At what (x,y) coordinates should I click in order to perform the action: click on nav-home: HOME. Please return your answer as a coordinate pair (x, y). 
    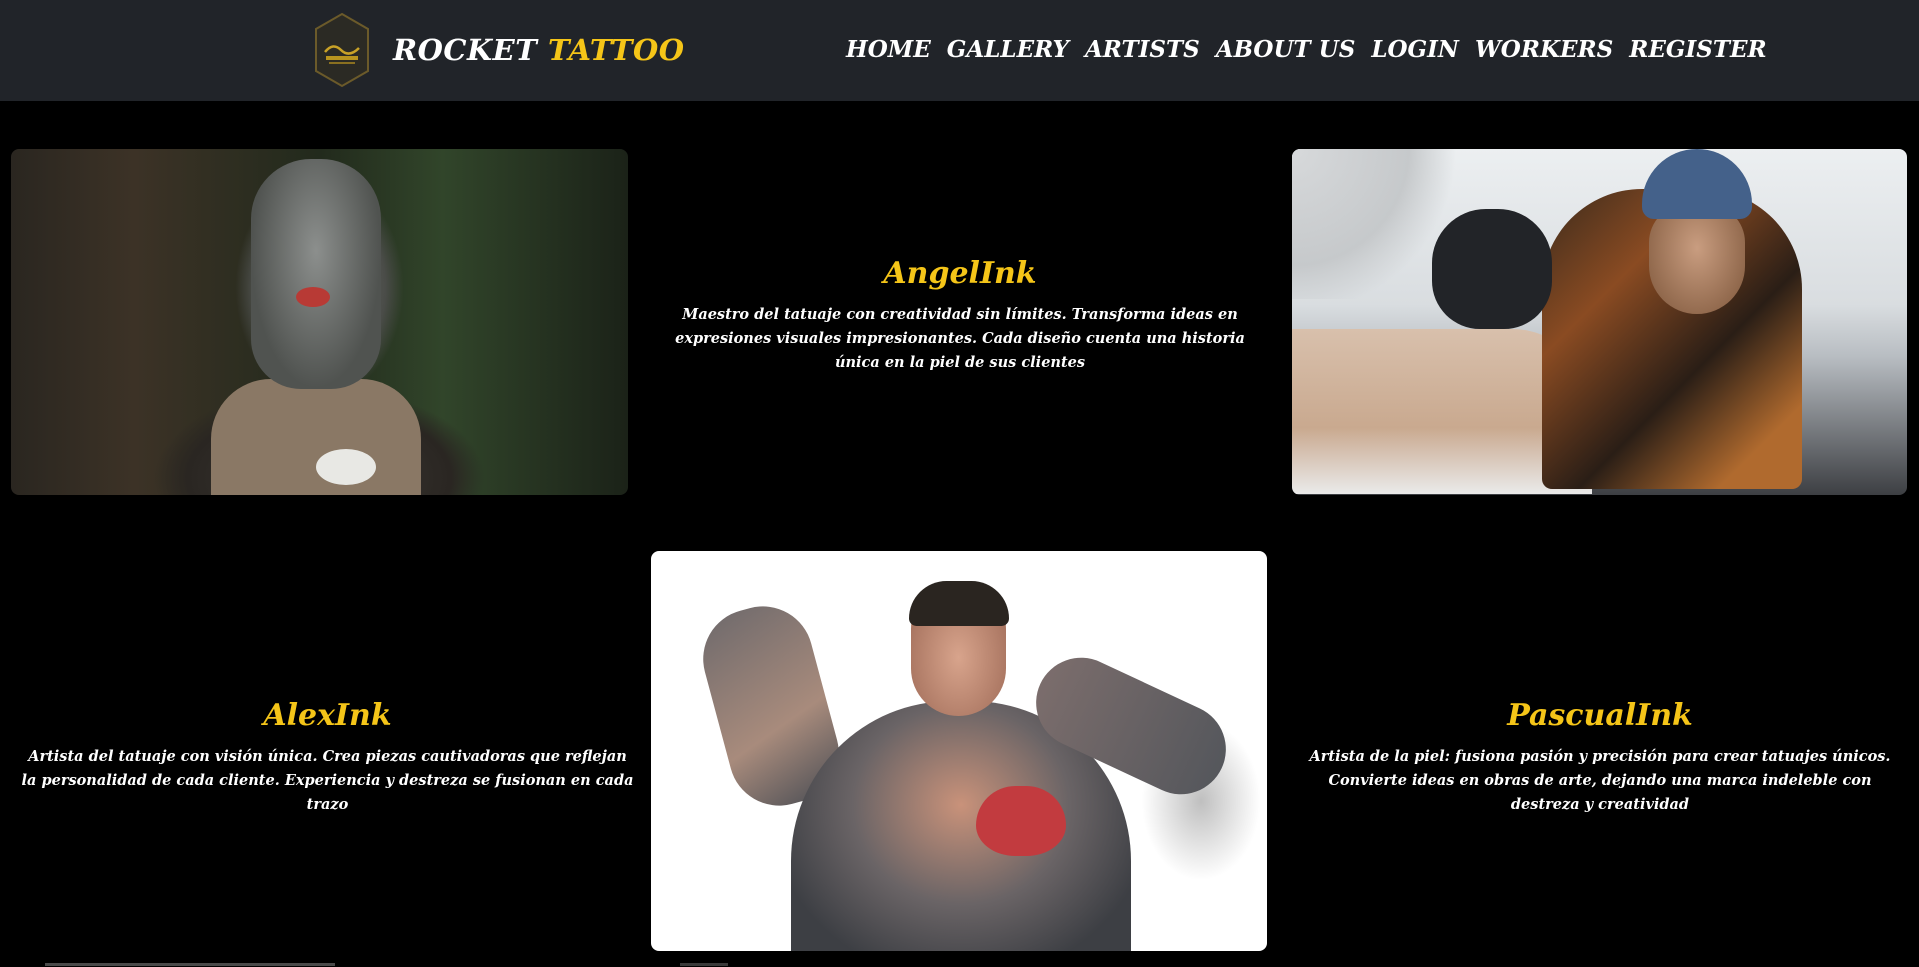
    Looking at the image, I should click on (888, 49).